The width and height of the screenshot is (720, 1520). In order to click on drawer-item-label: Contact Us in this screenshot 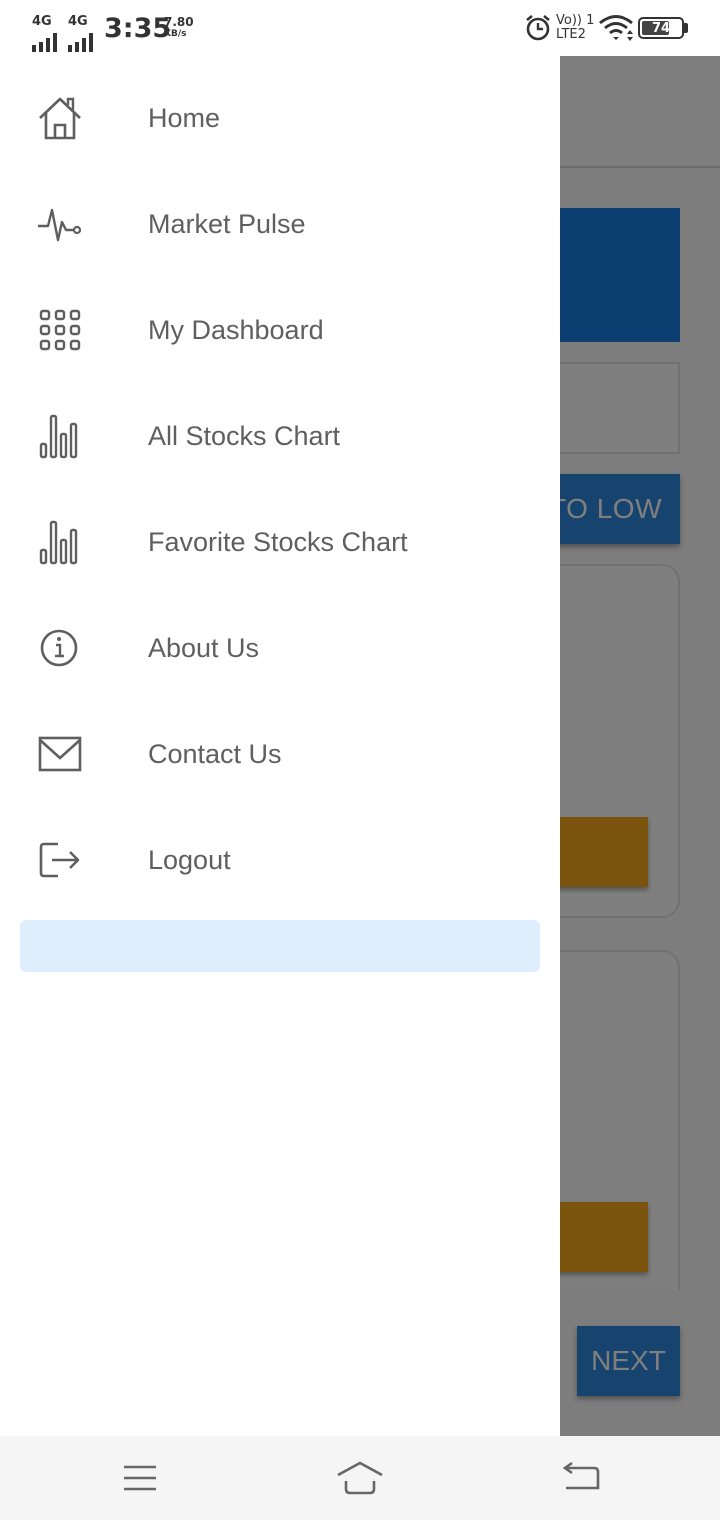, I will do `click(215, 753)`.